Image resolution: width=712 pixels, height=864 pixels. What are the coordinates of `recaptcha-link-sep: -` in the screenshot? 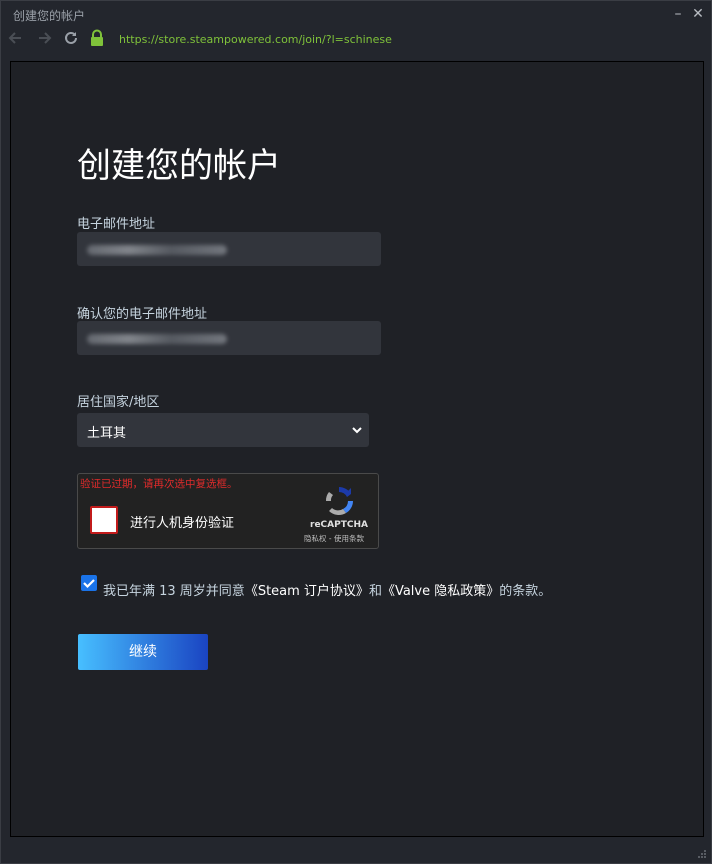 It's located at (330, 538).